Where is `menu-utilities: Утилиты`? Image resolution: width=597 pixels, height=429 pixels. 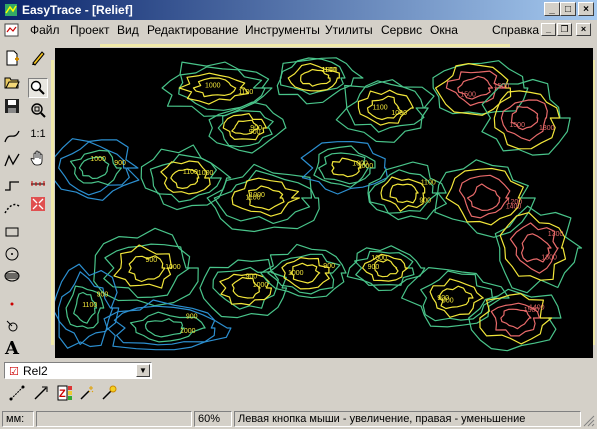
menu-utilities: Утилиты is located at coordinates (349, 30).